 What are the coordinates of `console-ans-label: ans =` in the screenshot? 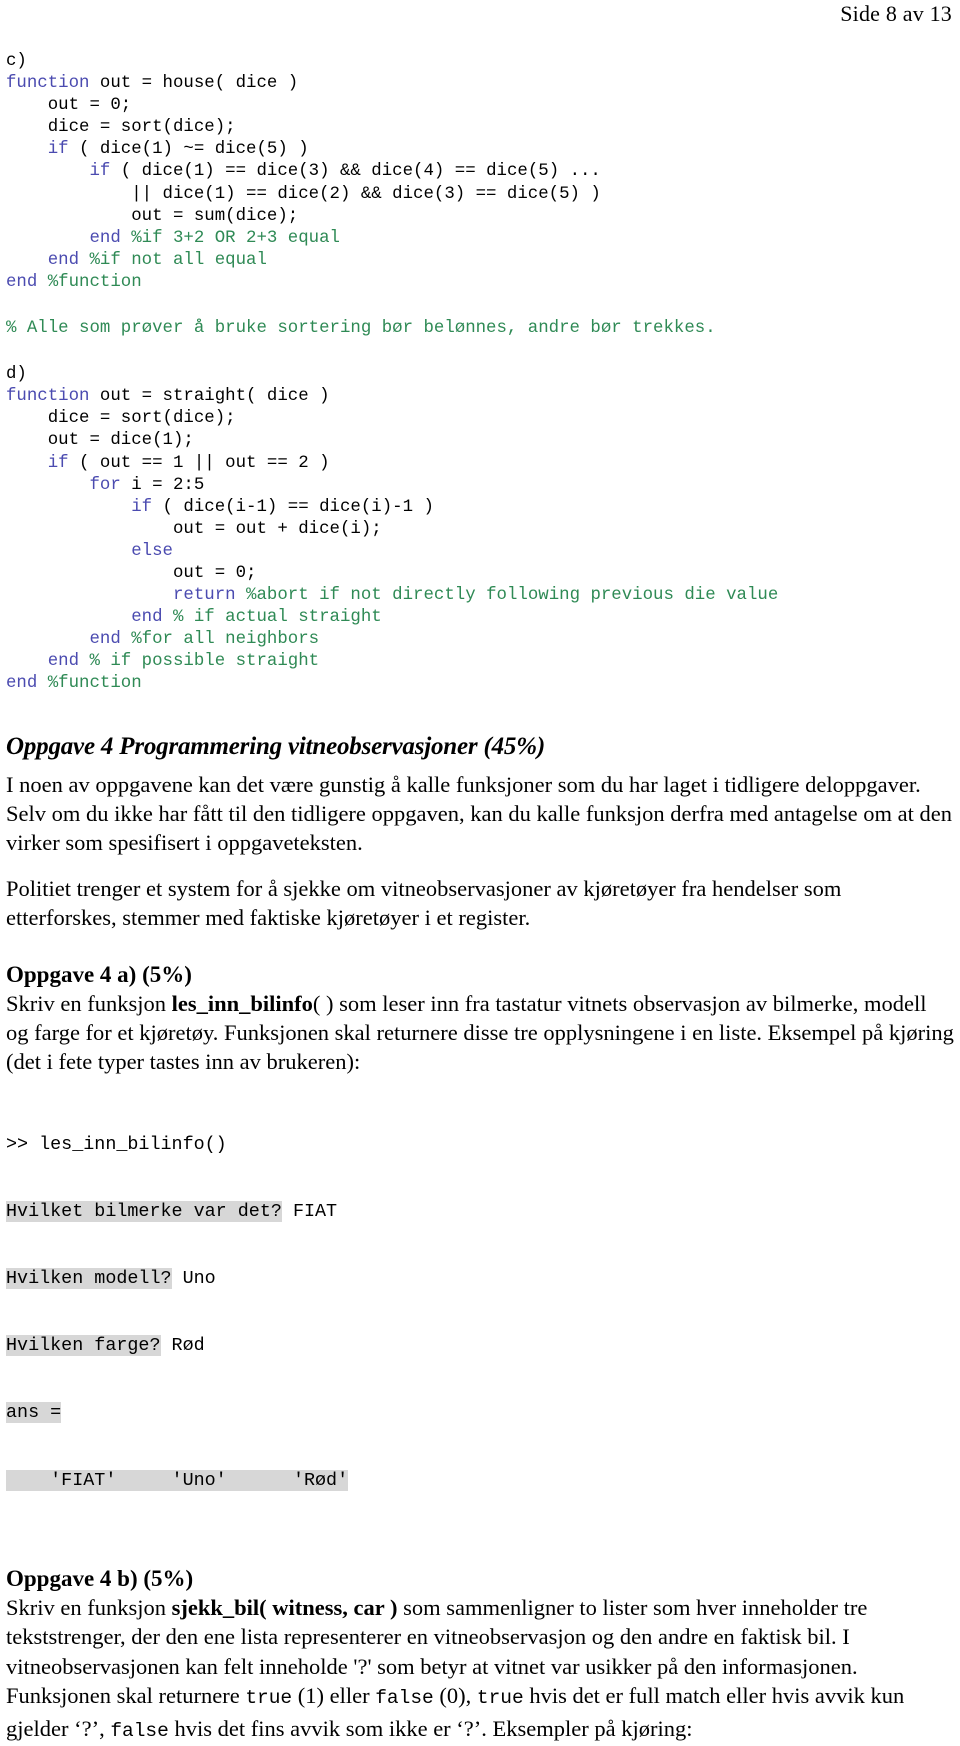 It's located at (34, 1413).